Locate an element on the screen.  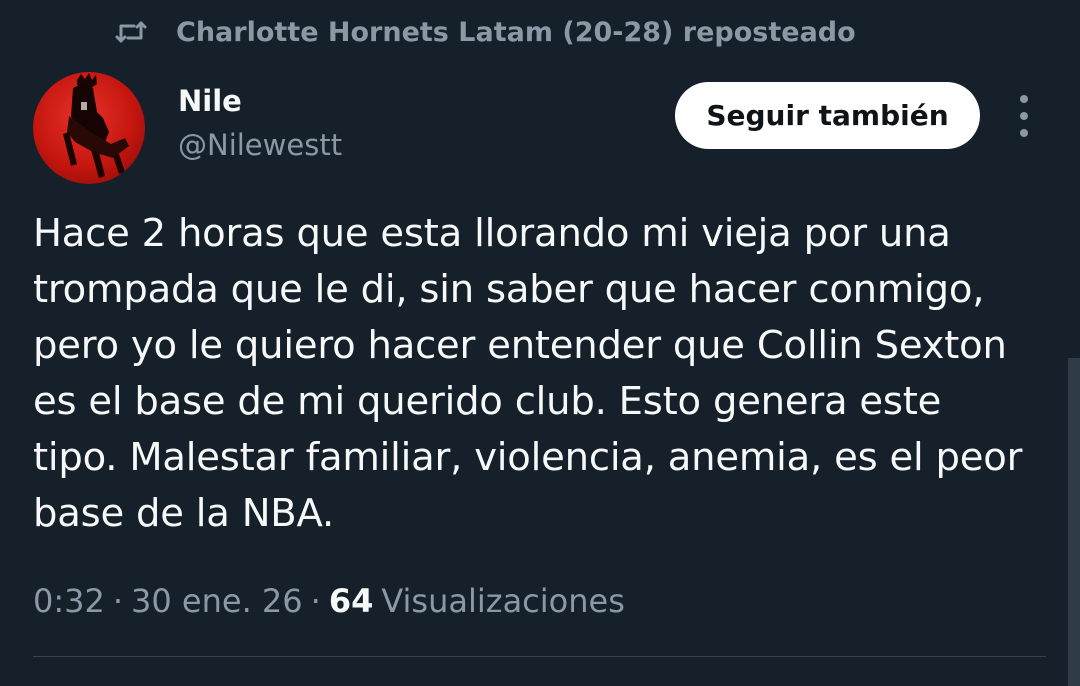
follow-button: Seguir también is located at coordinates (827, 115).